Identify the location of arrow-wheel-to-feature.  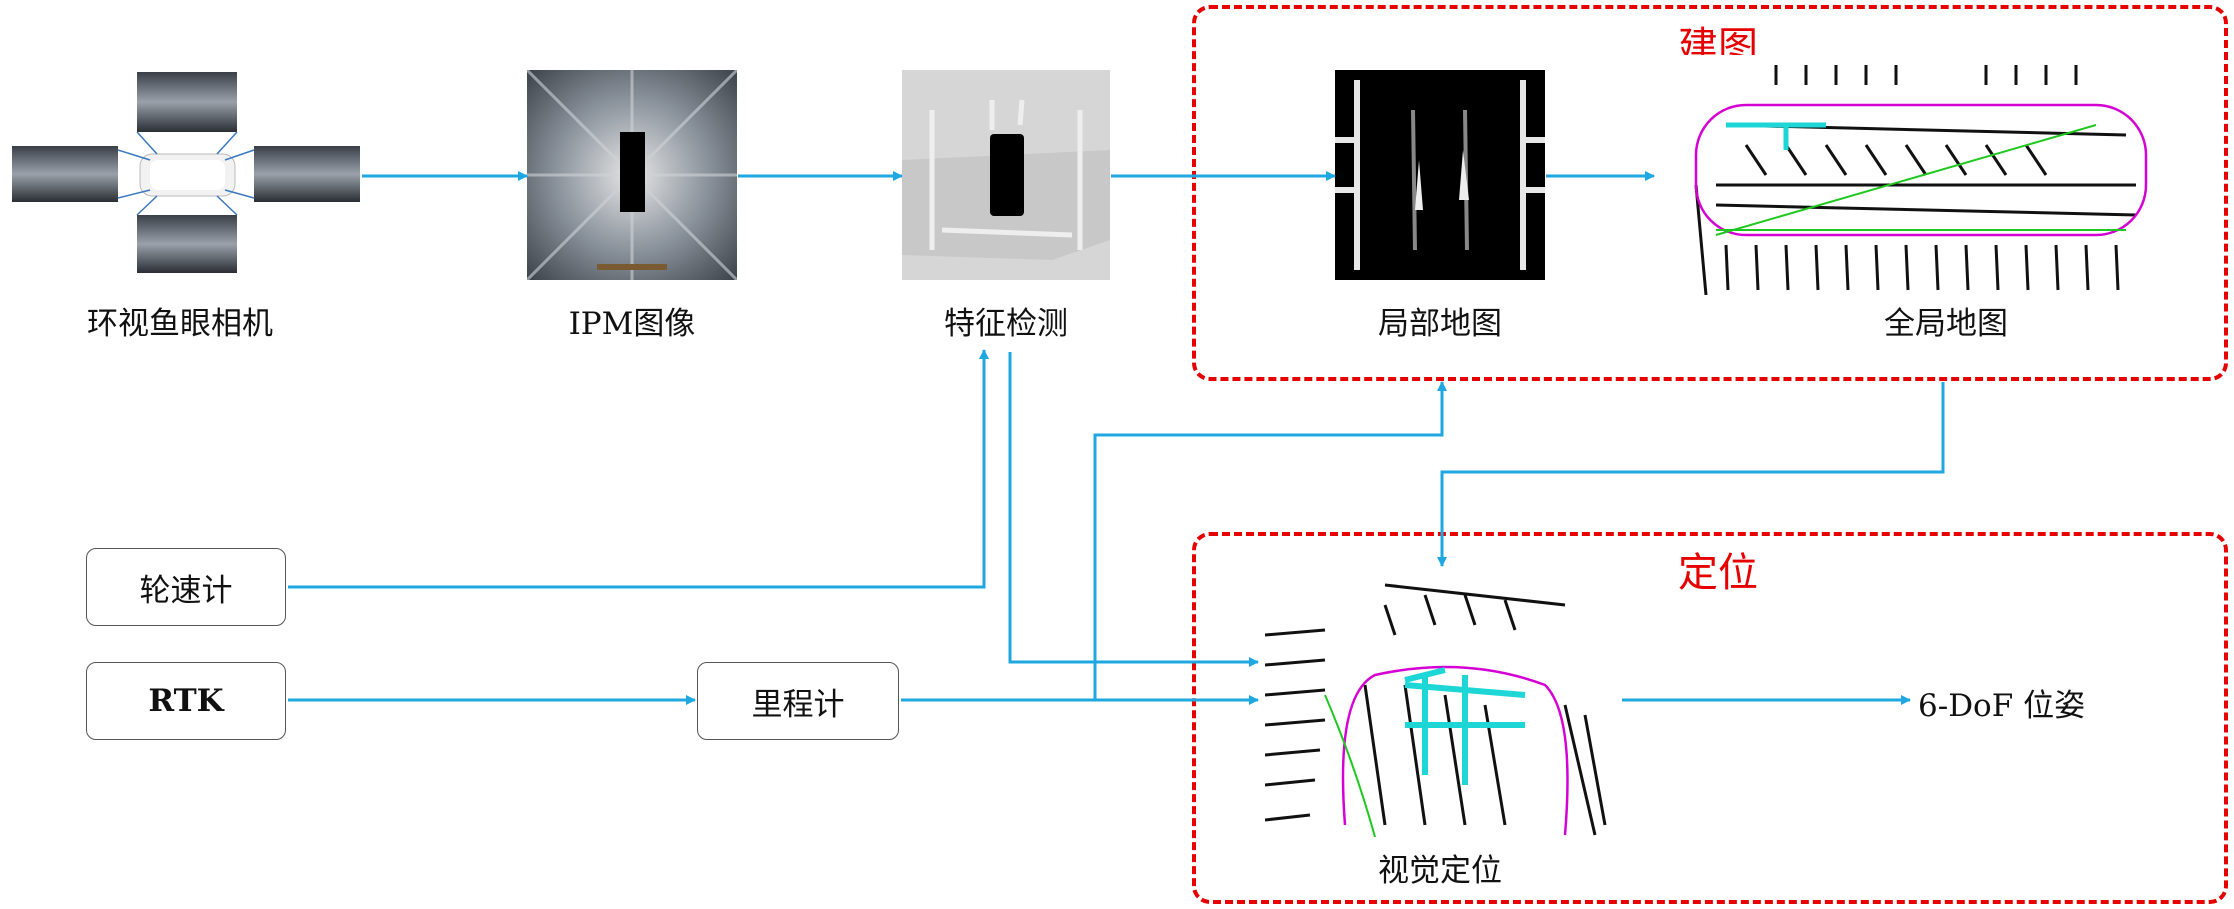
(638, 469).